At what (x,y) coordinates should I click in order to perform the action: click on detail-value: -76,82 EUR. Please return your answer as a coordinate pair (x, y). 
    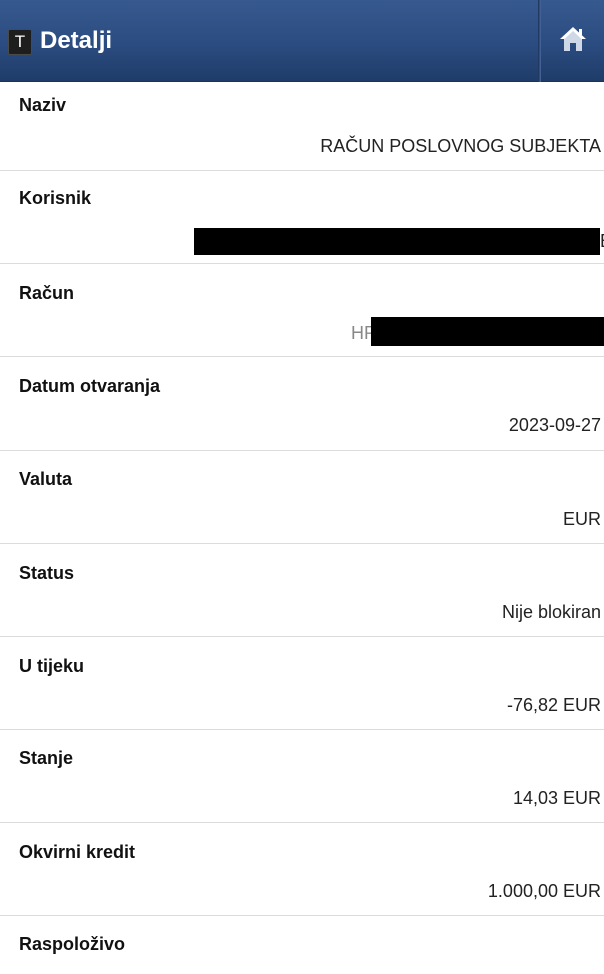
    Looking at the image, I should click on (553, 705).